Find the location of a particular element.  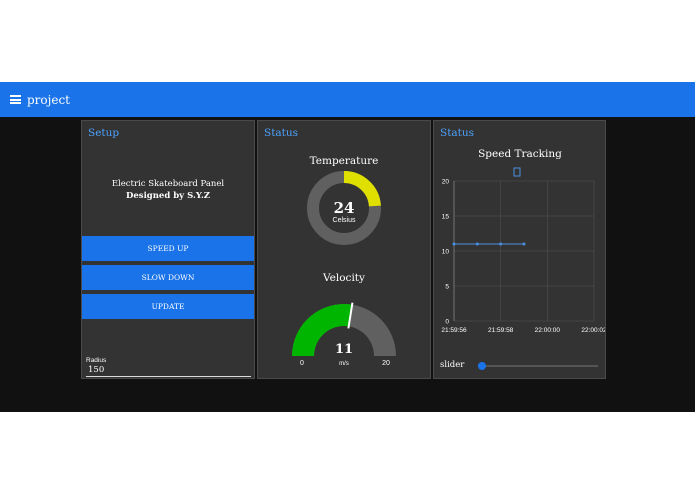

velocity-gauge: 11 m/s 0 20 is located at coordinates (344, 334).